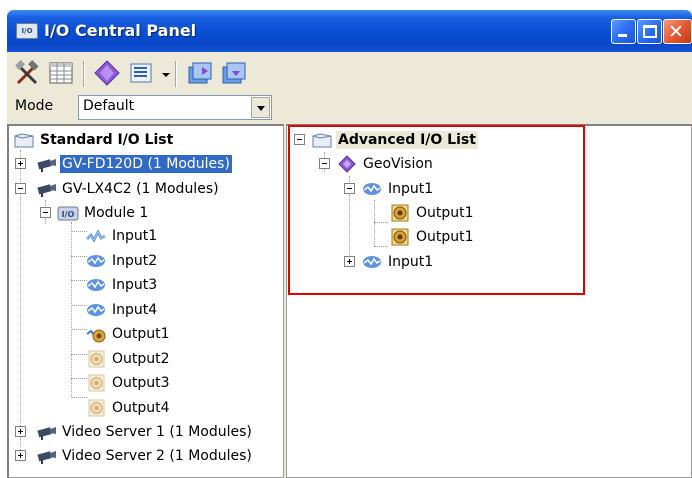 The image size is (692, 478). Describe the element at coordinates (61, 73) in the screenshot. I see `grid-table-icon` at that location.